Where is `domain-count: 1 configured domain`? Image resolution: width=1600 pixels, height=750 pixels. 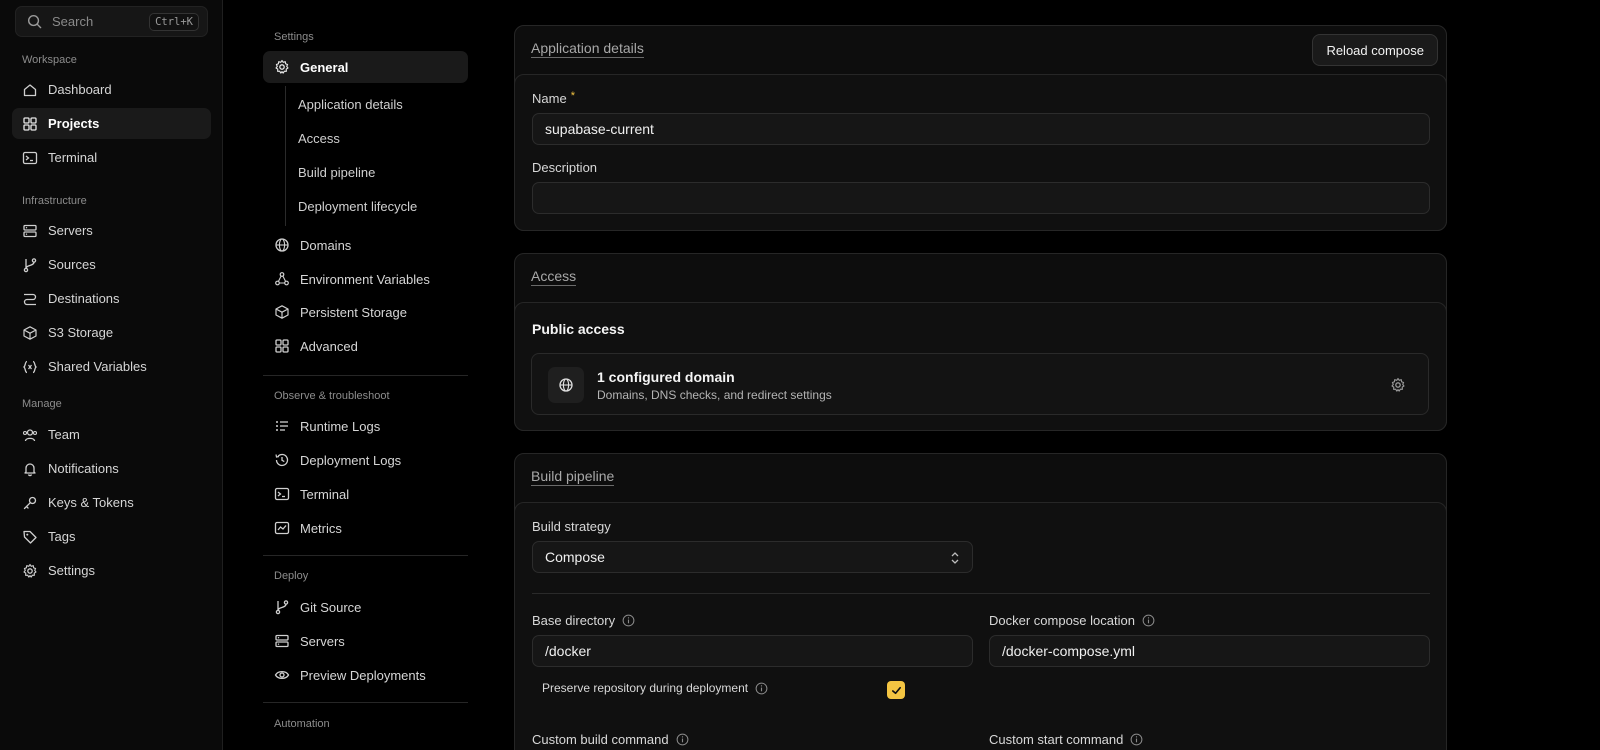 domain-count: 1 configured domain is located at coordinates (666, 377).